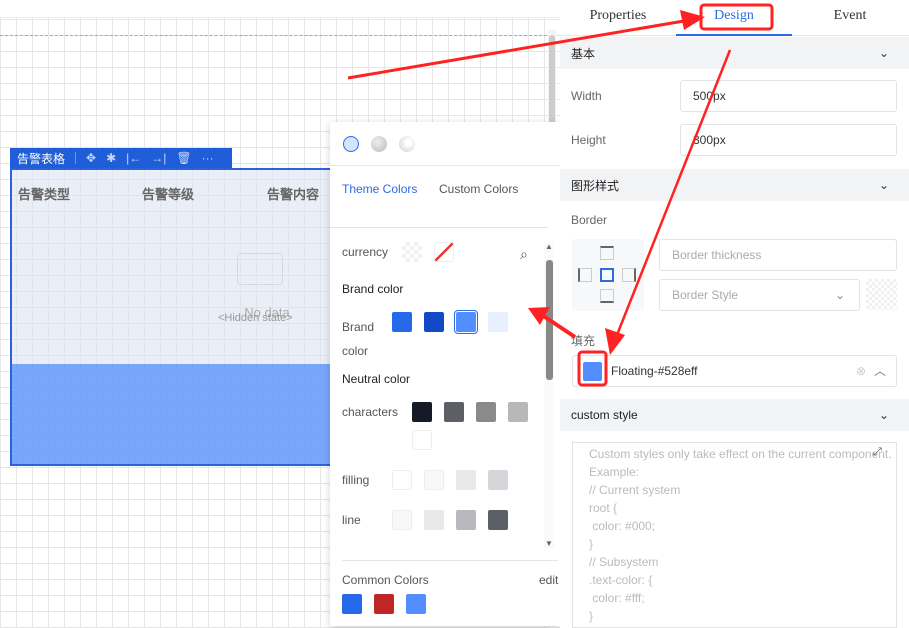 The image size is (909, 628). Describe the element at coordinates (778, 255) in the screenshot. I see `border-thickness-input: Border thickness` at that location.